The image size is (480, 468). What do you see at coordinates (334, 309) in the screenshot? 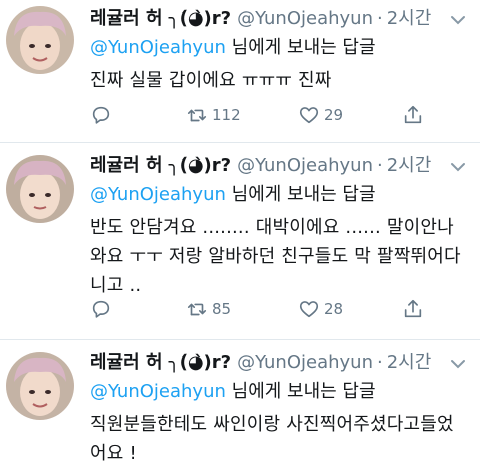
I see `like-count: 28` at bounding box center [334, 309].